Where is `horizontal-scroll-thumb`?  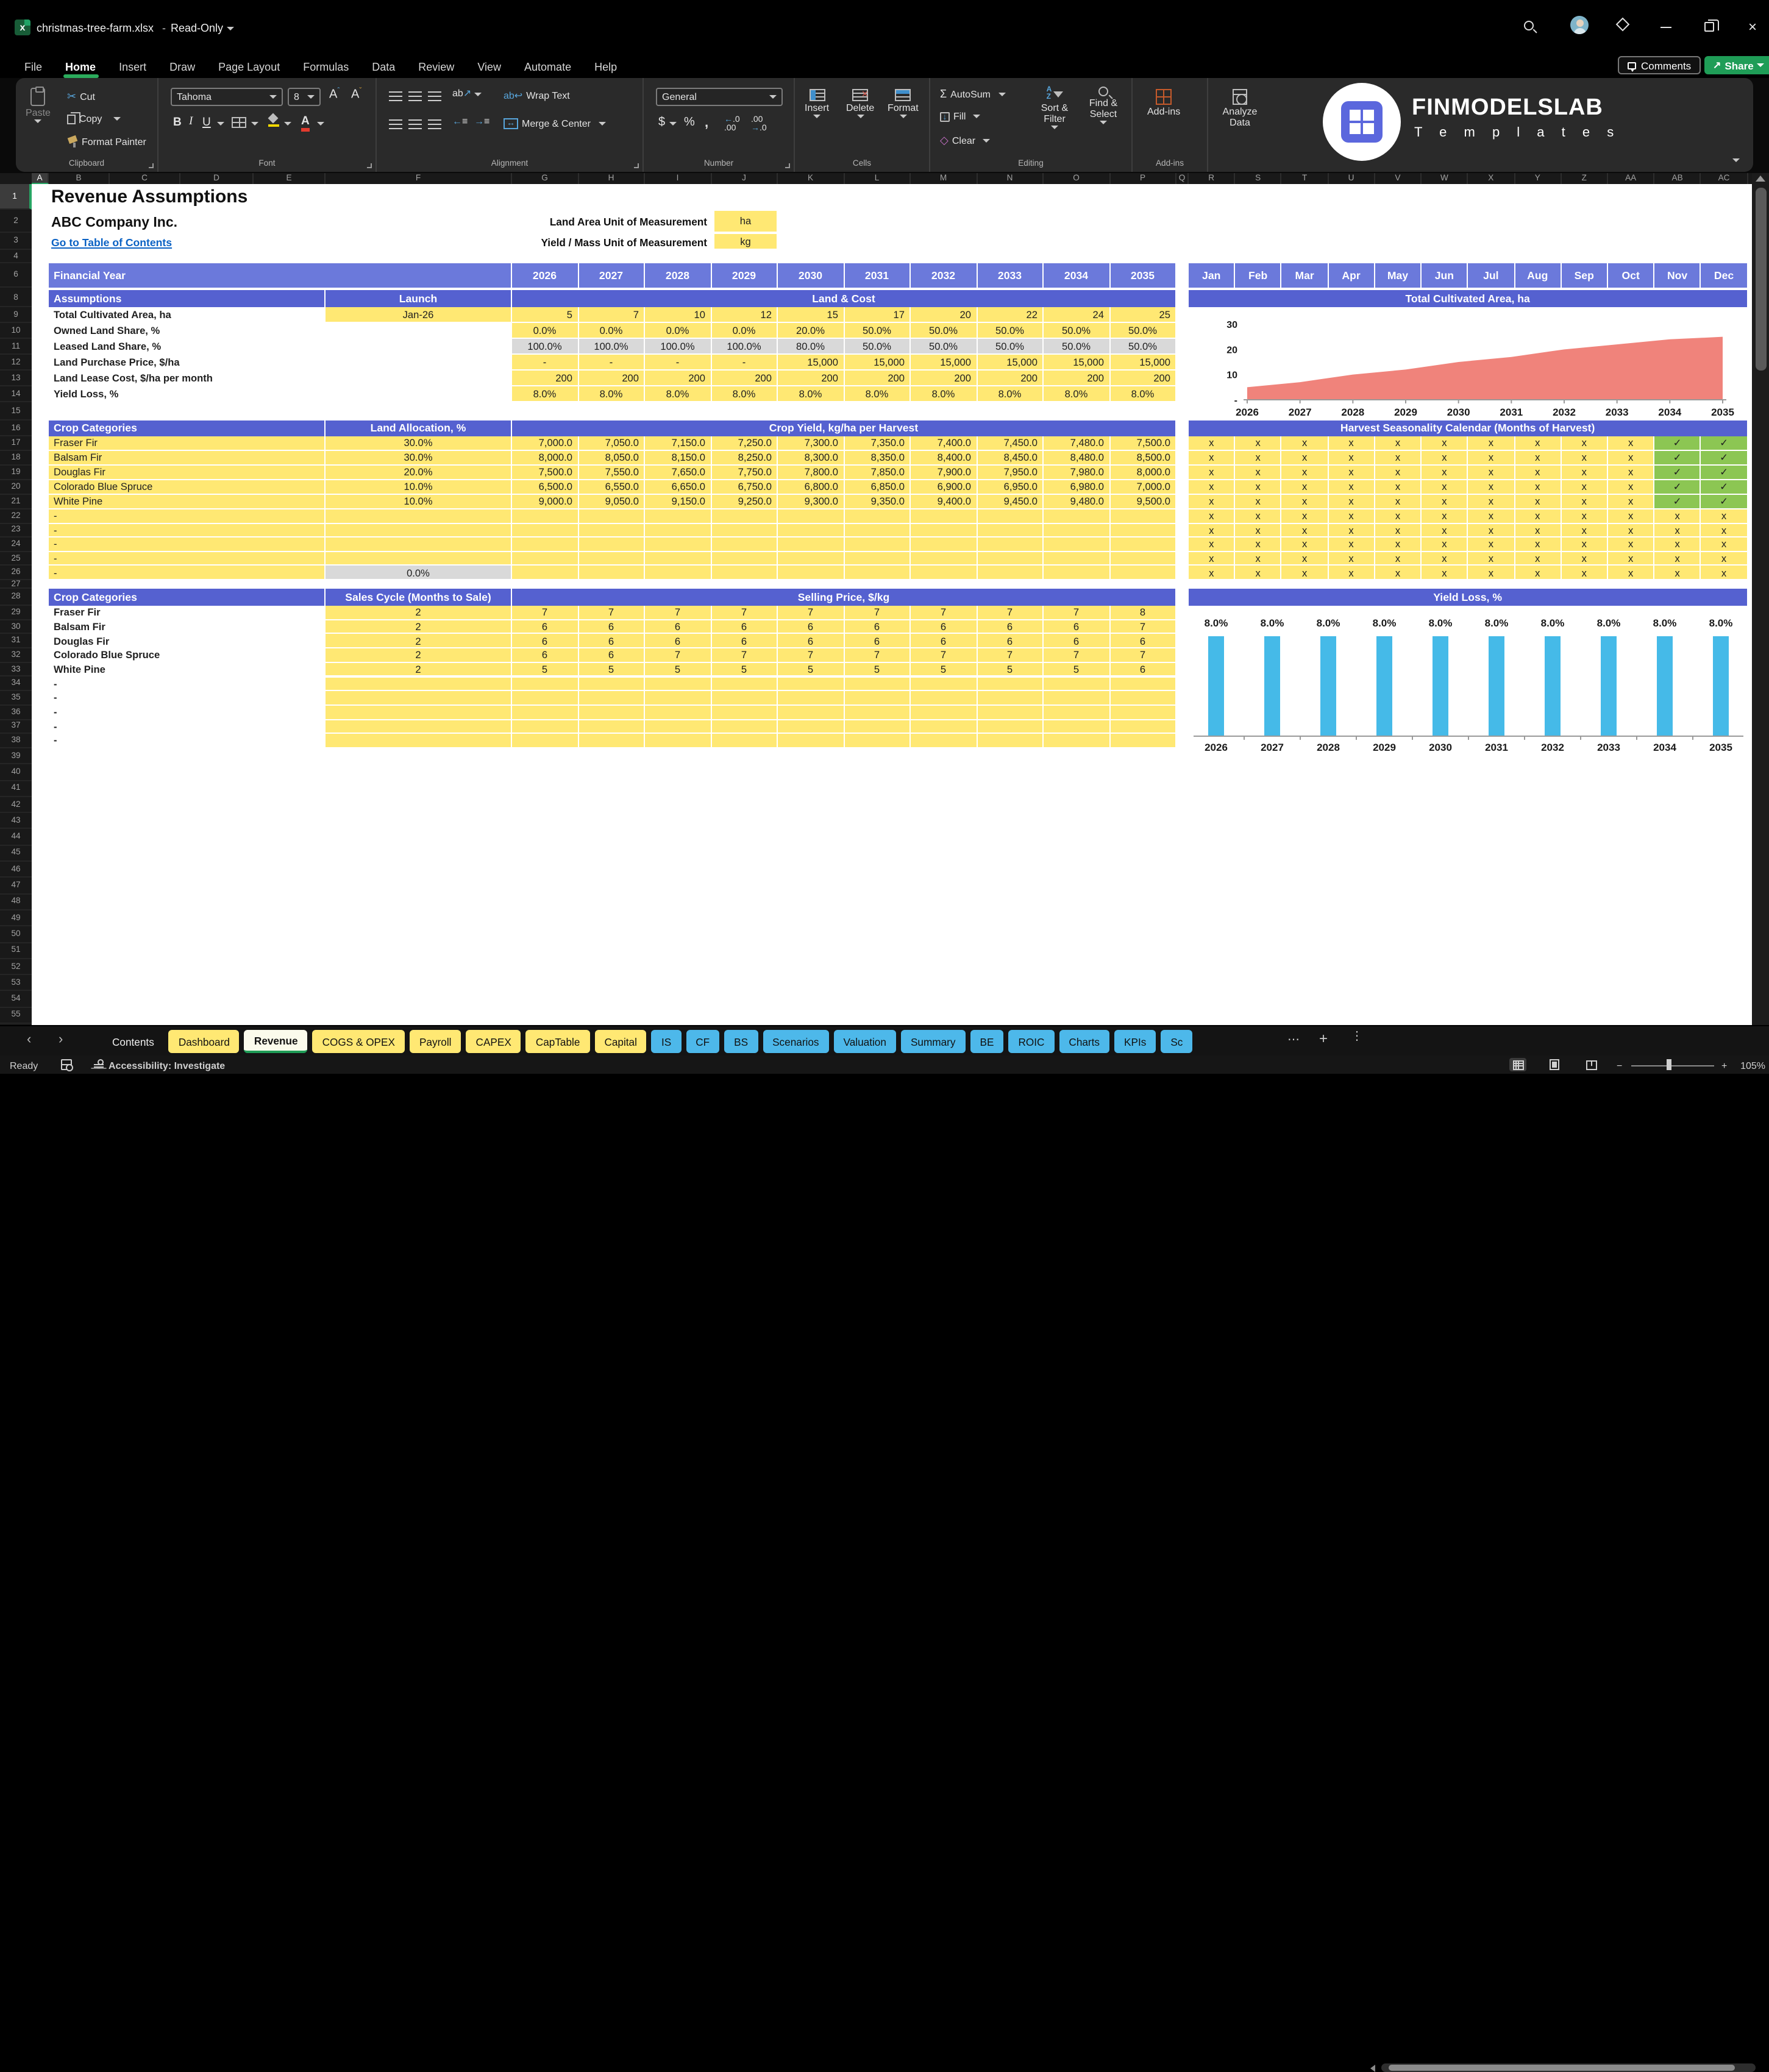
horizontal-scroll-thumb is located at coordinates (1562, 2068).